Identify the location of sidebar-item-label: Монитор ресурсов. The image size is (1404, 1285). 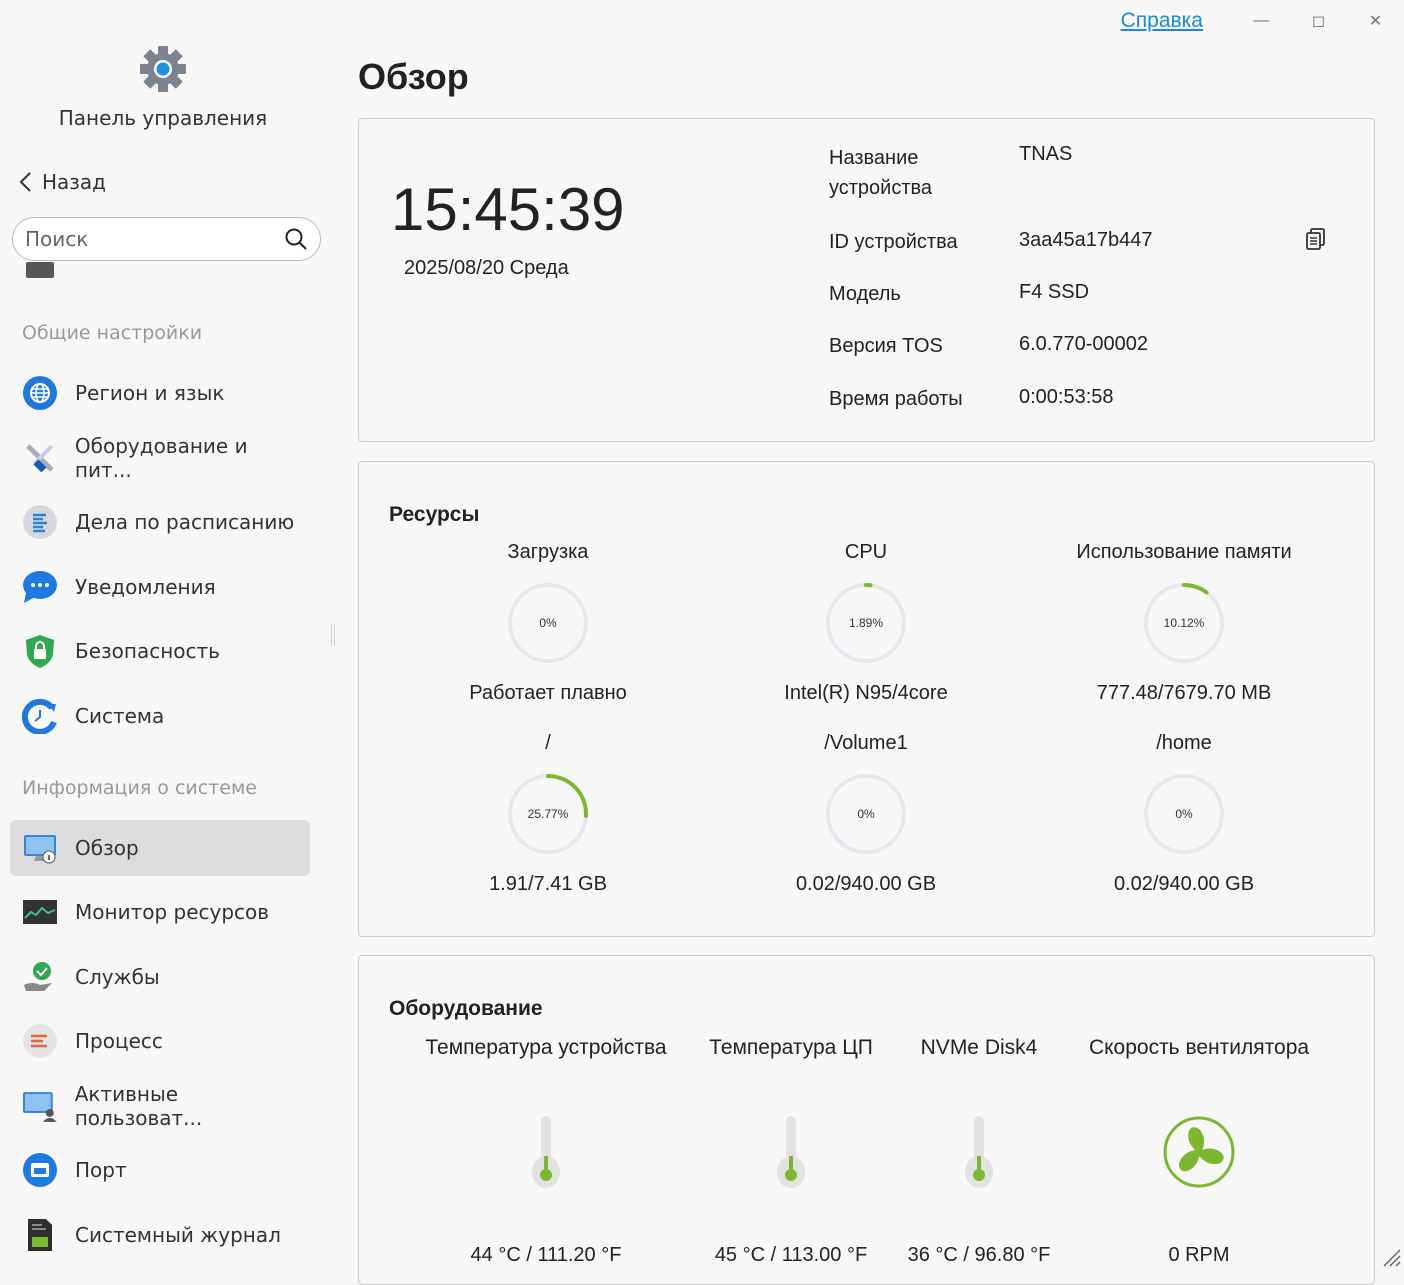
(172, 912).